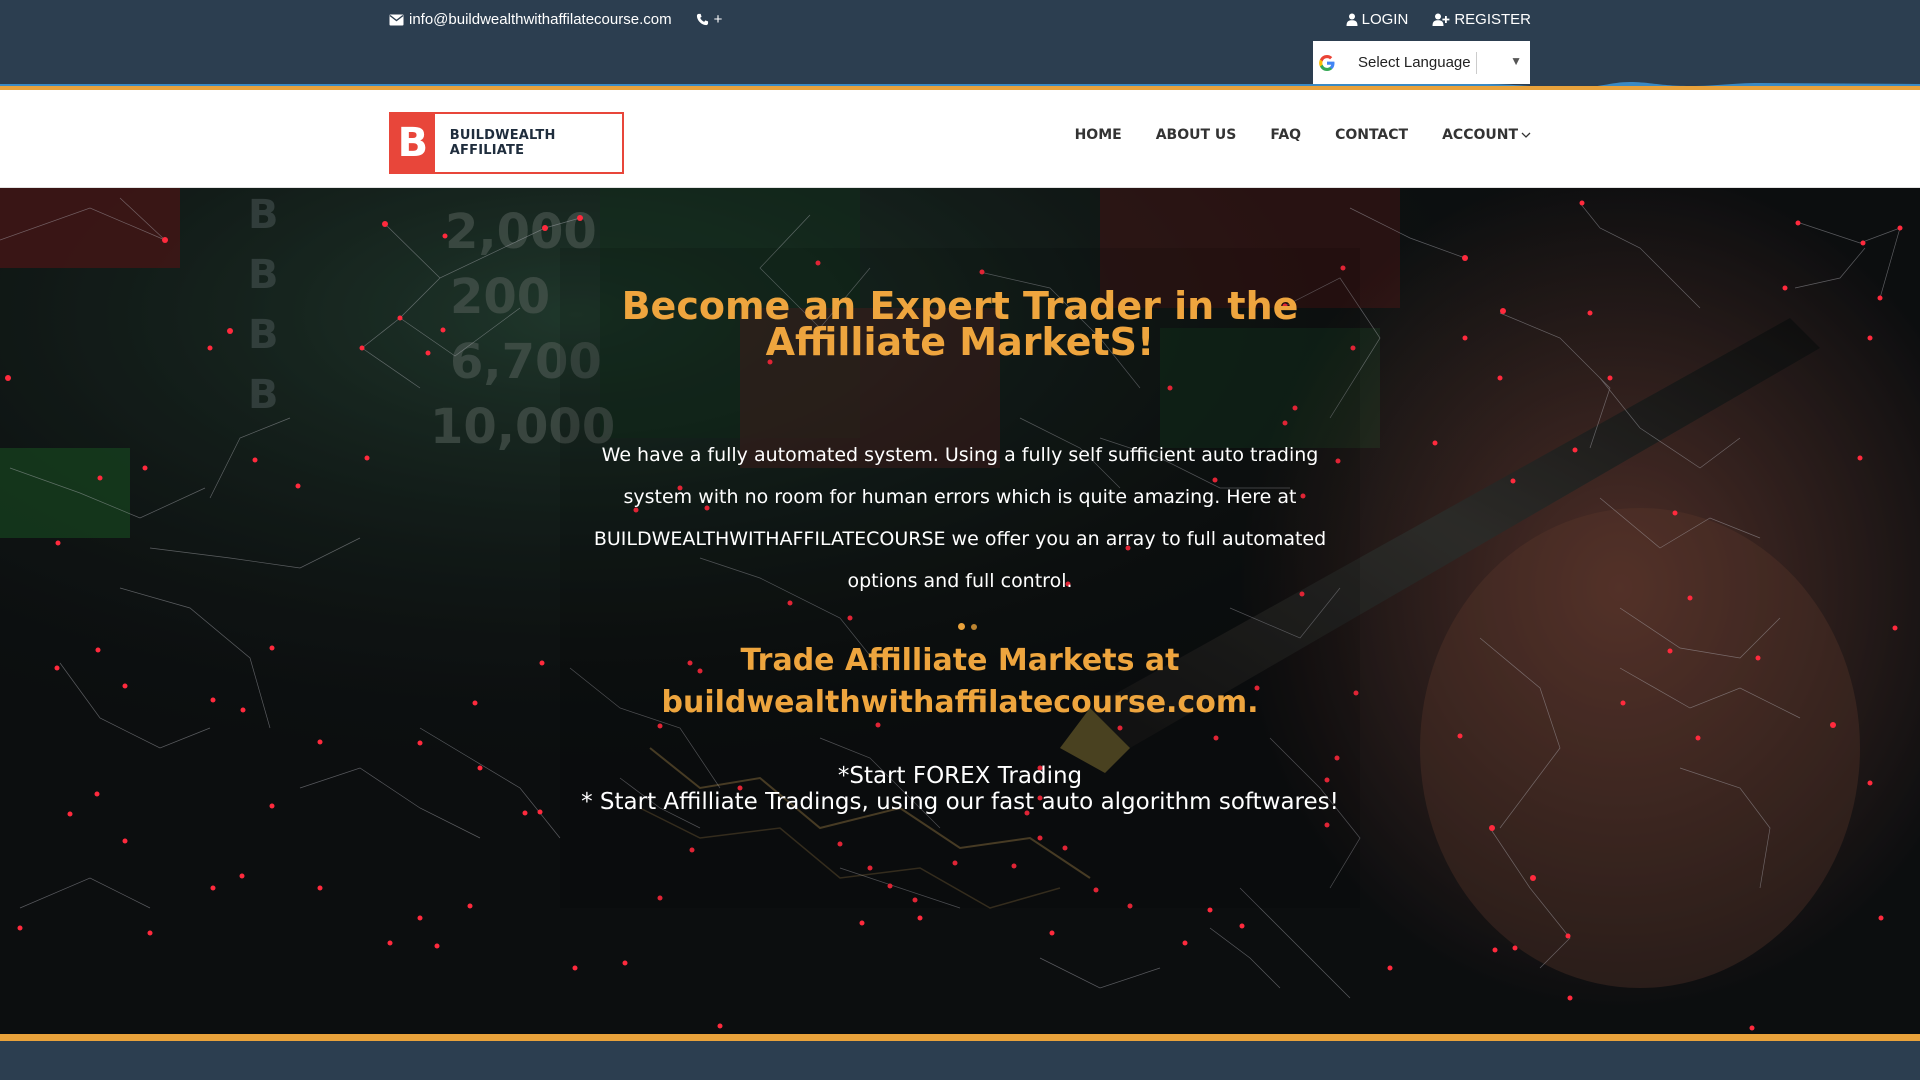 This screenshot has height=1080, width=1920. Describe the element at coordinates (1526, 135) in the screenshot. I see `chevron-down-icon` at that location.